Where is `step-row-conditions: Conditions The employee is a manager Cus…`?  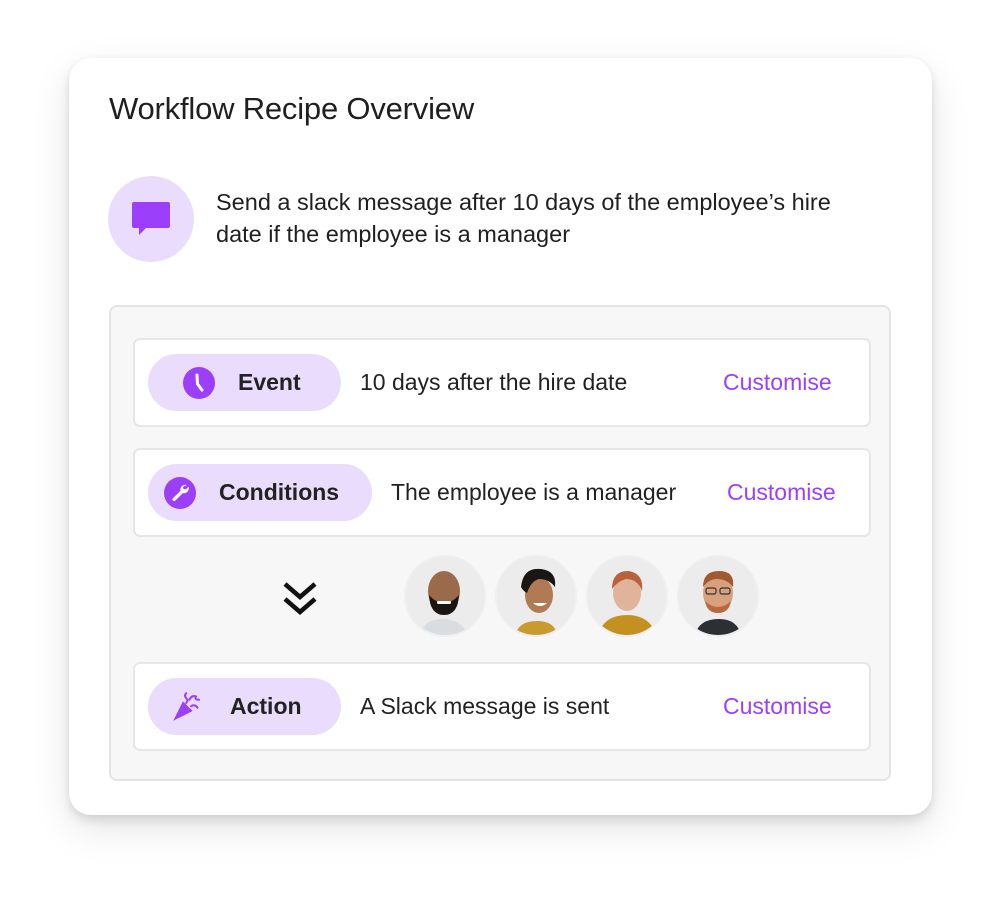 step-row-conditions: Conditions The employee is a manager Cus… is located at coordinates (502, 492).